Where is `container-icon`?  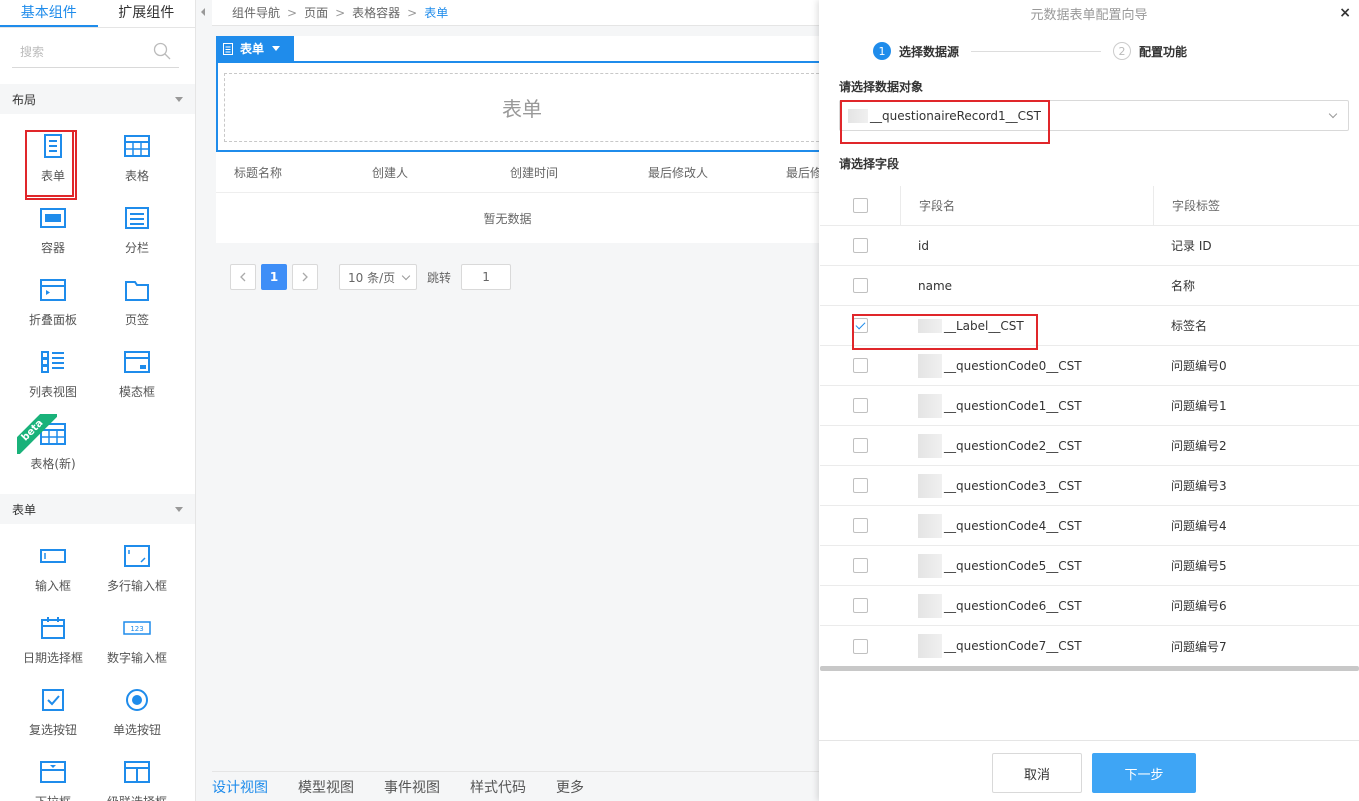
container-icon is located at coordinates (53, 218).